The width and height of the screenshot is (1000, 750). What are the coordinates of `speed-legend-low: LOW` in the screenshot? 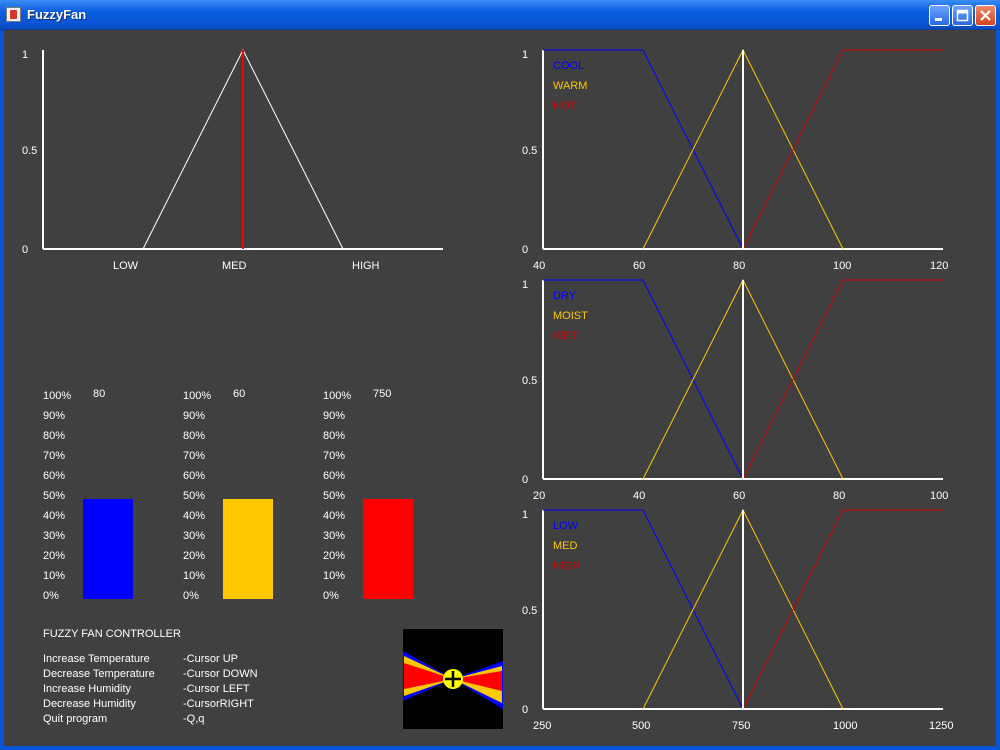 It's located at (566, 526).